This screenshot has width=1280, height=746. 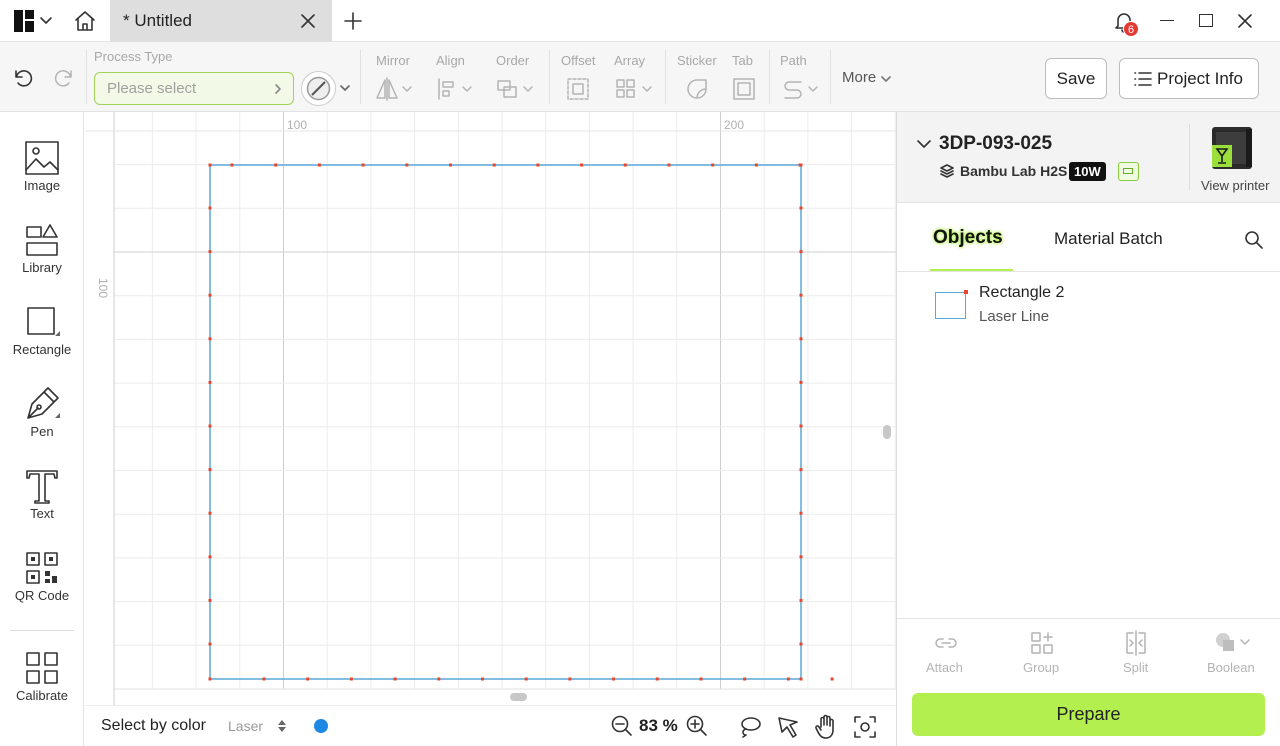 I want to click on fit-view-icon, so click(x=865, y=727).